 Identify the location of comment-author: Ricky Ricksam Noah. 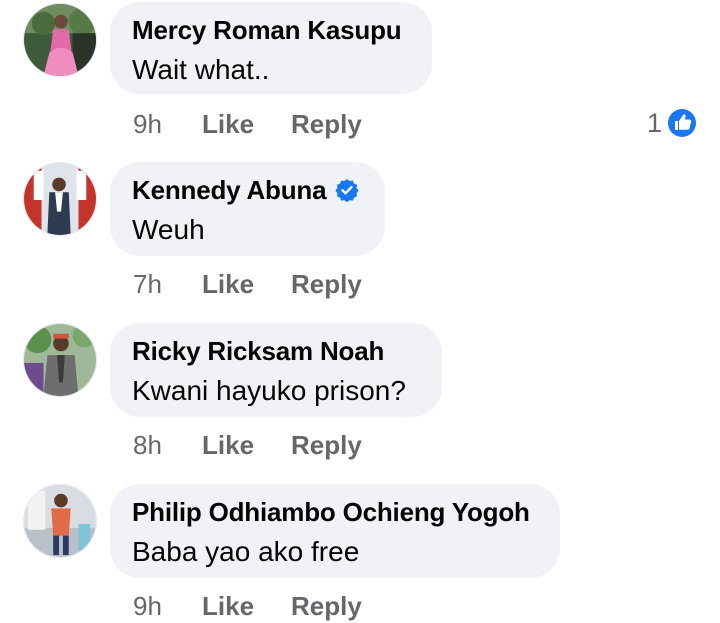
(258, 351).